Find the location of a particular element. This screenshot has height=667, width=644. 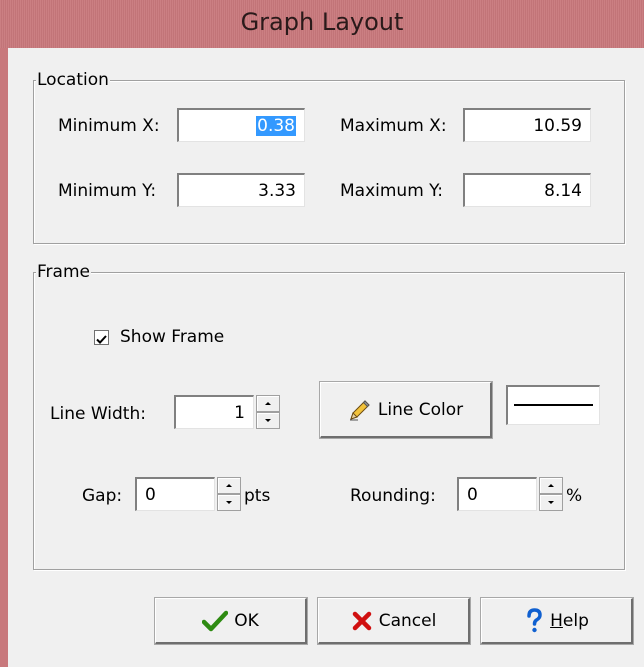

rounding-down-arrow-icon is located at coordinates (551, 502).